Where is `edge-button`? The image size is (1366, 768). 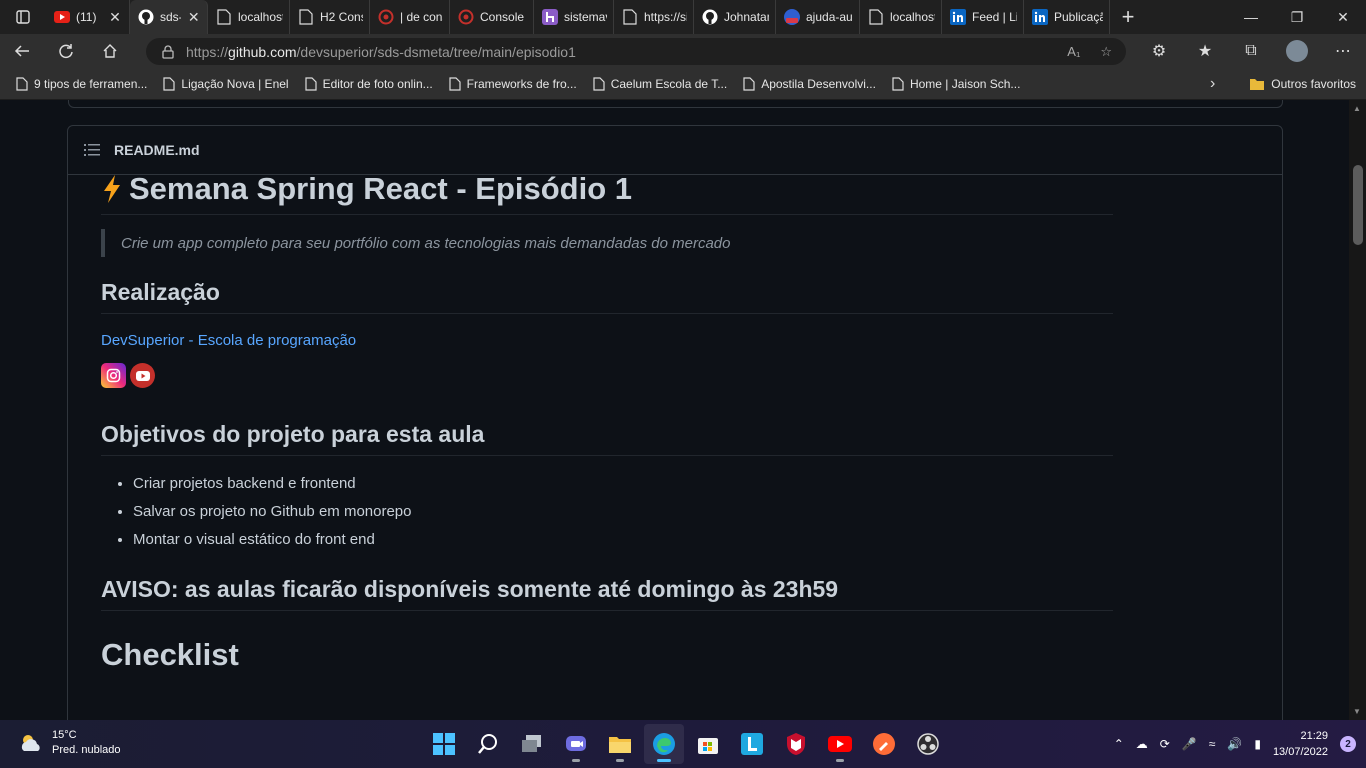 edge-button is located at coordinates (664, 744).